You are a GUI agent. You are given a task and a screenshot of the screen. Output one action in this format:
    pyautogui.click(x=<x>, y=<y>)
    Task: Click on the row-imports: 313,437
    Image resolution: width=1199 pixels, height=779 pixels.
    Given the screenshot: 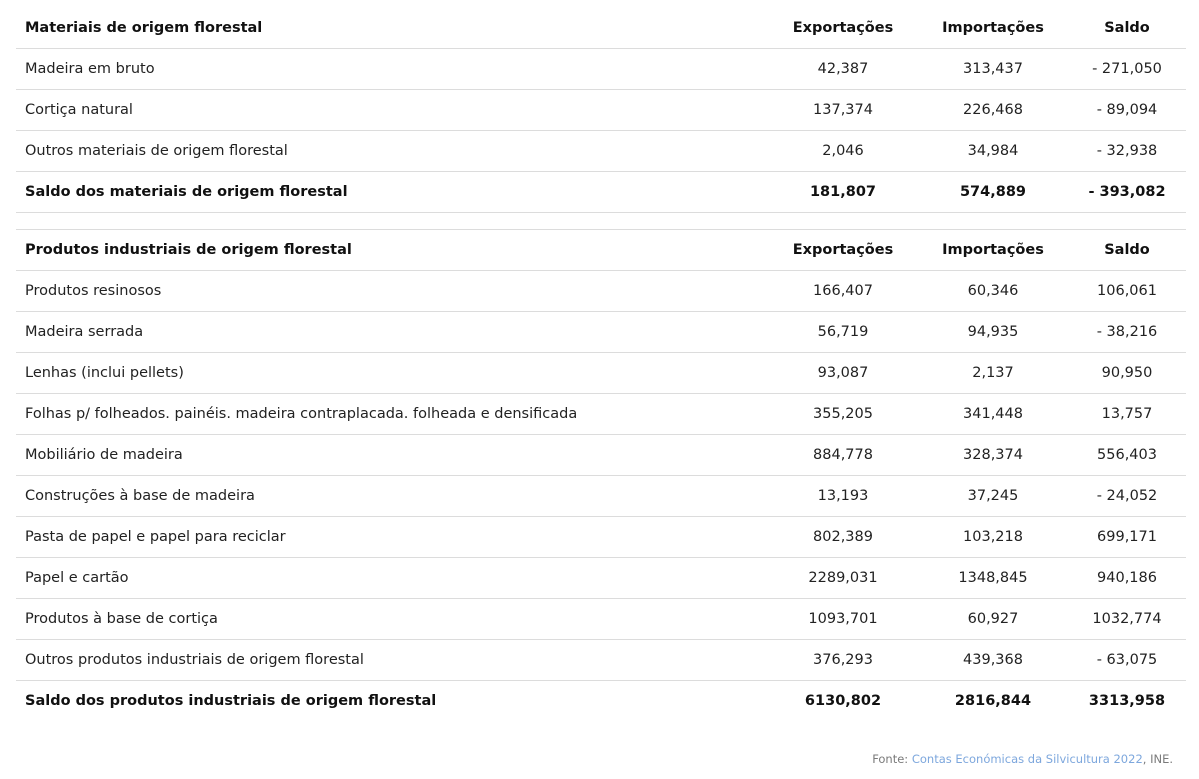 What is the action you would take?
    pyautogui.click(x=993, y=69)
    